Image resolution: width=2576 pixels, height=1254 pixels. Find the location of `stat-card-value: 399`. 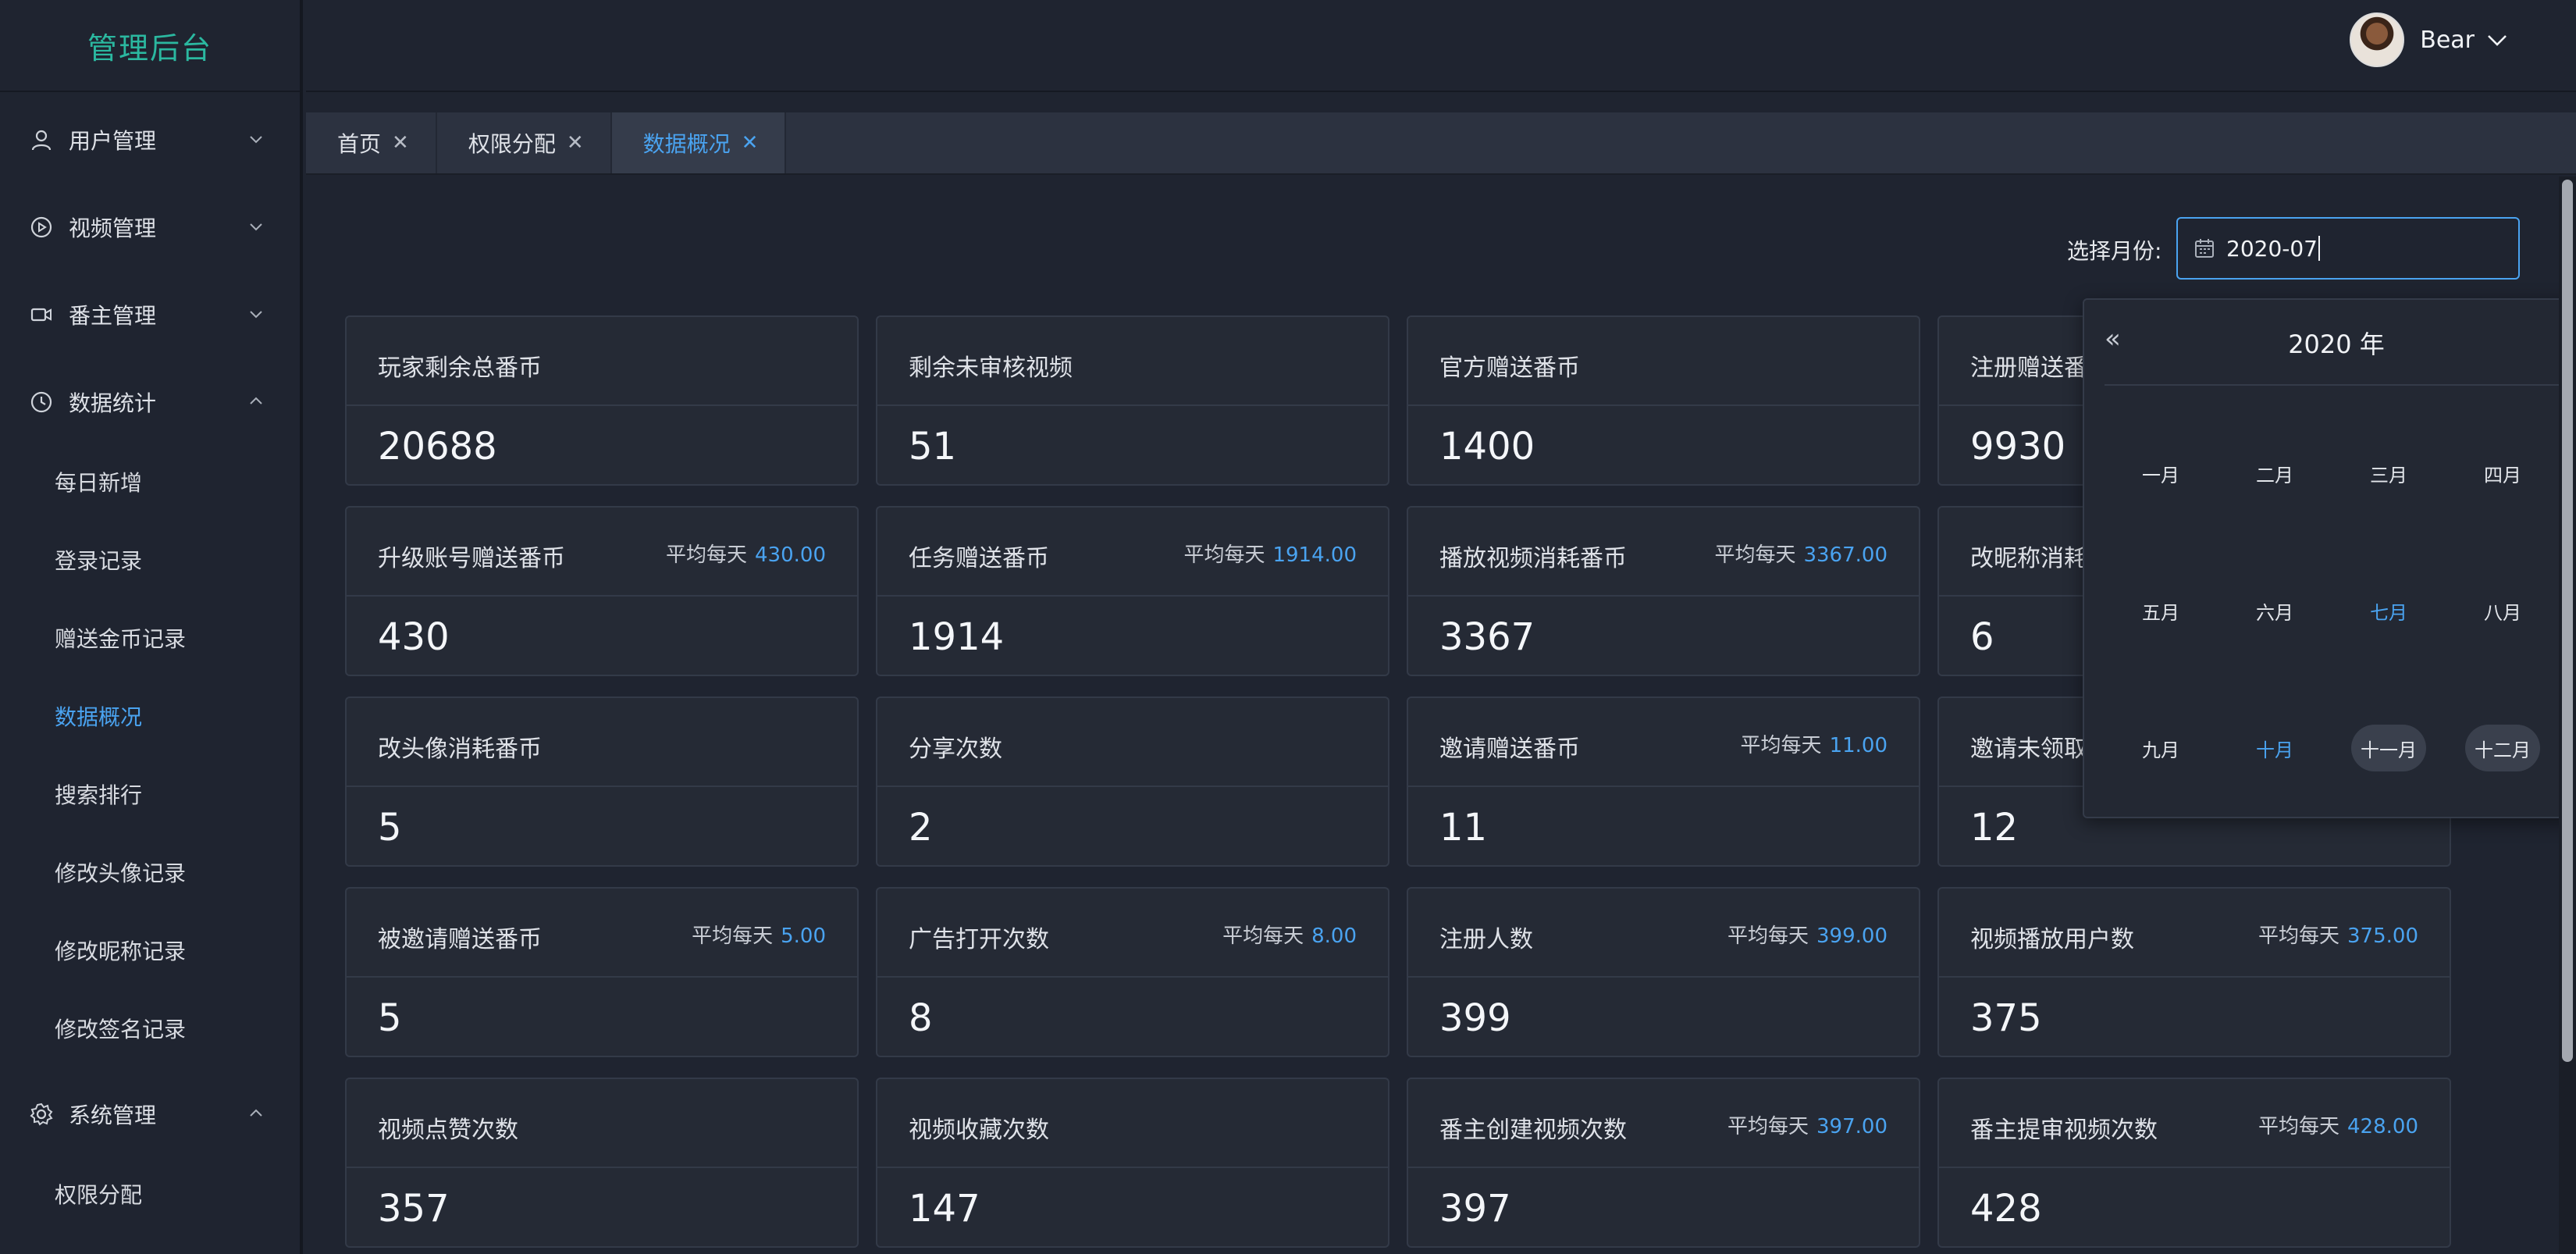

stat-card-value: 399 is located at coordinates (1475, 1018).